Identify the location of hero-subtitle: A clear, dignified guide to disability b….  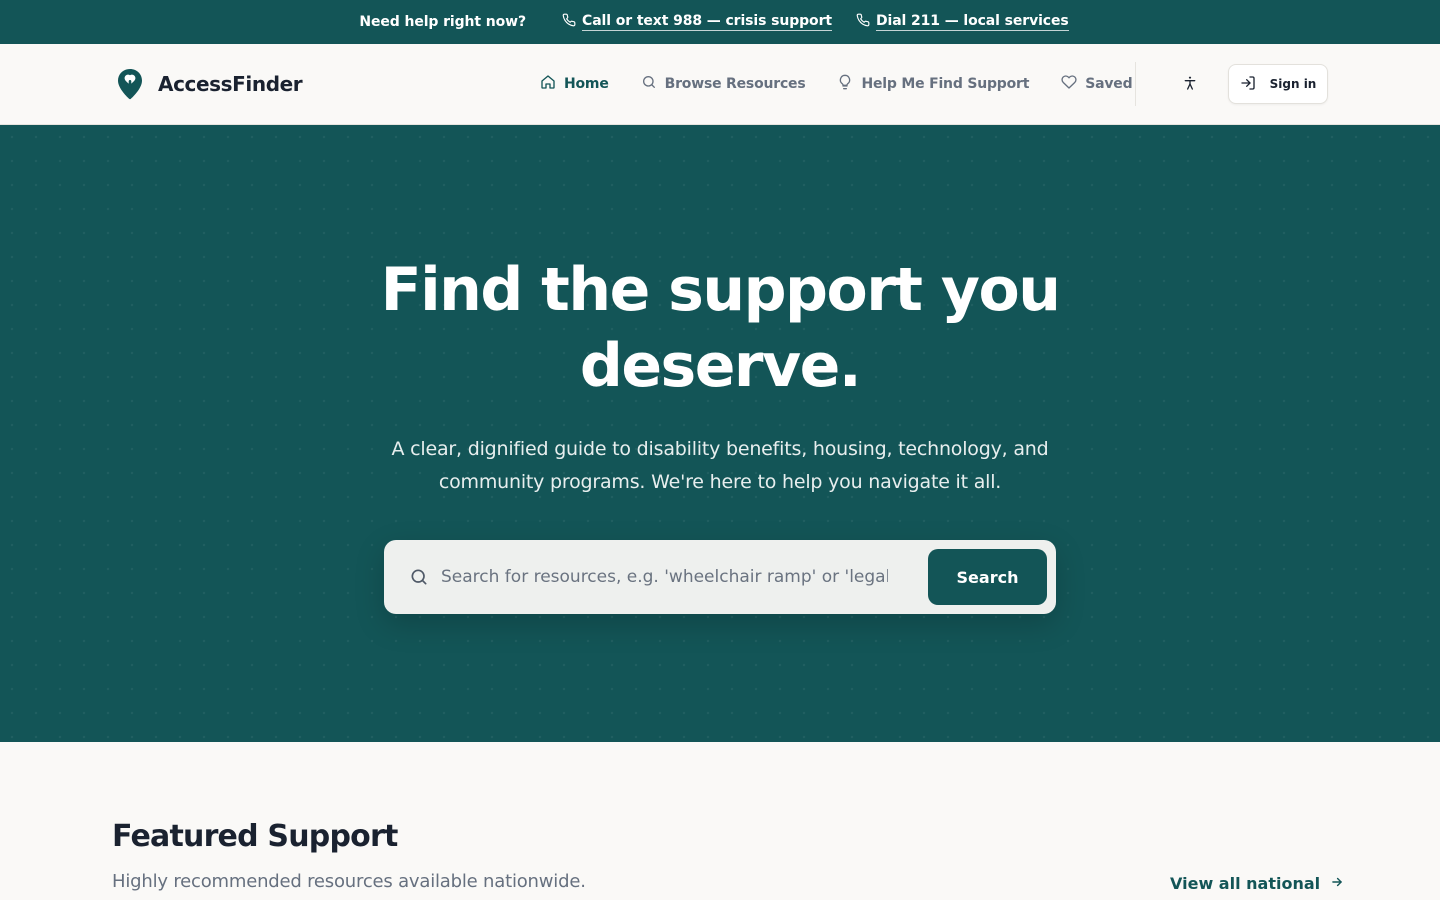
(720, 466).